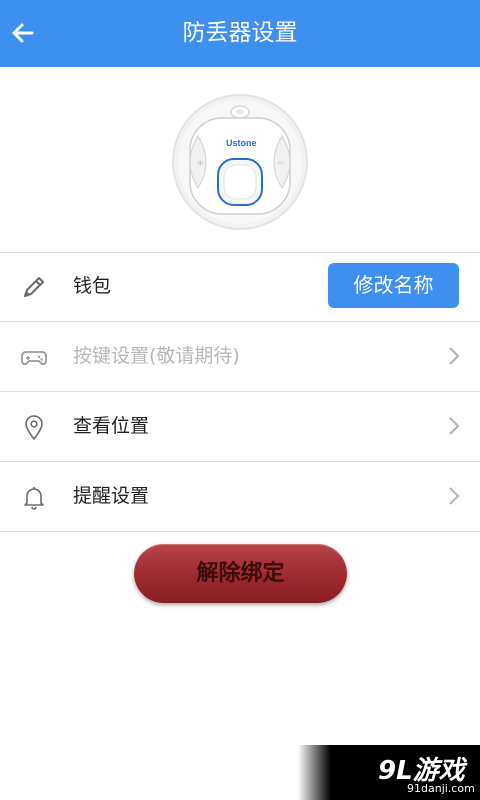 This screenshot has width=480, height=800. I want to click on app-header: 防丢器设置, so click(240, 33).